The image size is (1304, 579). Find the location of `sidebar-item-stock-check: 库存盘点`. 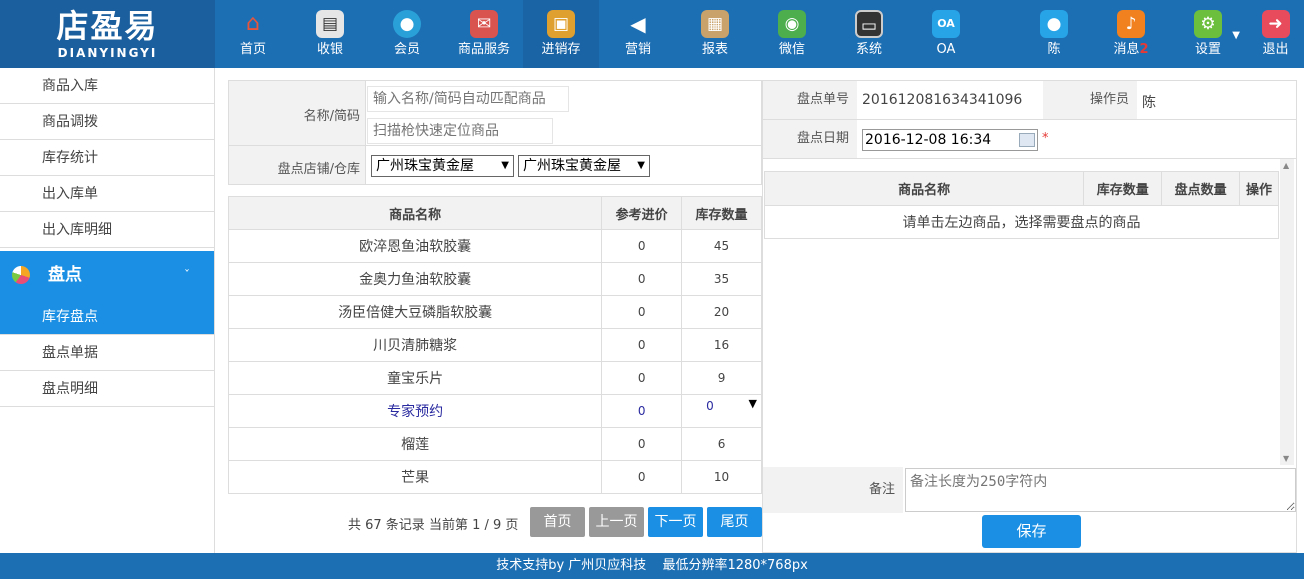

sidebar-item-stock-check: 库存盘点 is located at coordinates (107, 317).